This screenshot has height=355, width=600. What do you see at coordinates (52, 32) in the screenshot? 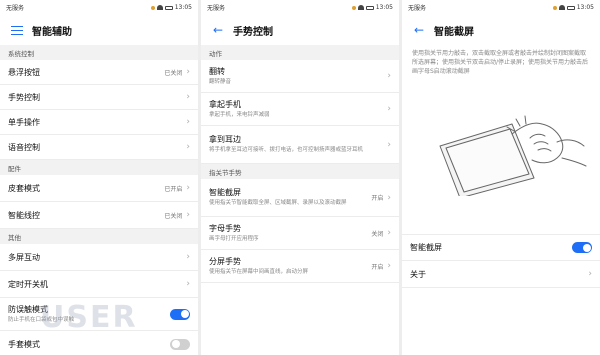
I see `page-title: 智能辅助` at bounding box center [52, 32].